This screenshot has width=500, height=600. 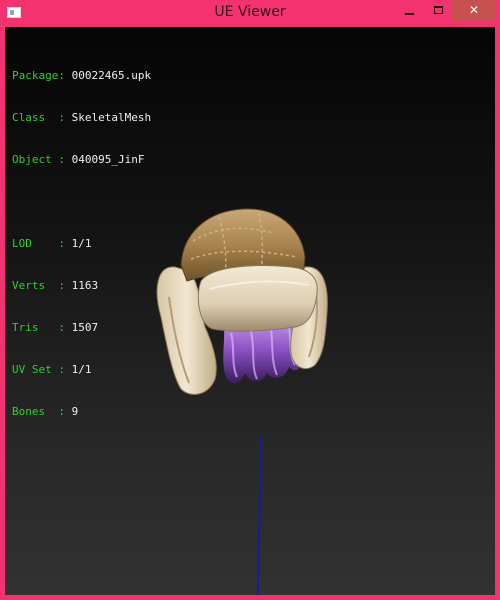 I want to click on minimize-icon, so click(x=409, y=14).